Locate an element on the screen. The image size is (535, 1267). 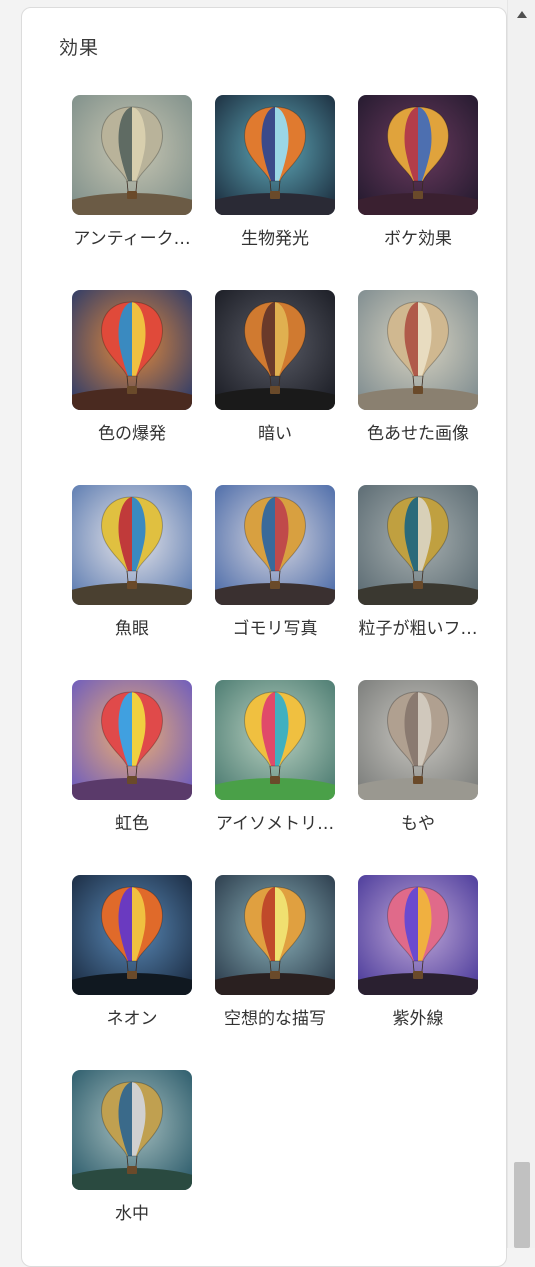
effect-label: もや is located at coordinates (418, 824).